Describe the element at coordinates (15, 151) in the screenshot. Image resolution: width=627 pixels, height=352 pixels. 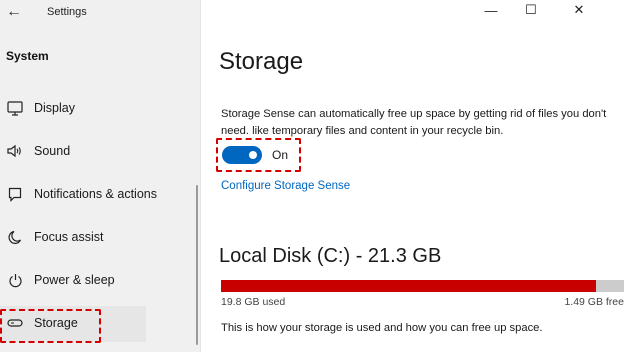
I see `speaker-icon` at that location.